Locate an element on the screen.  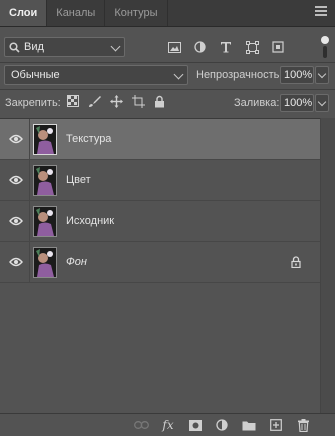
adjustment-filter-icon is located at coordinates (200, 47).